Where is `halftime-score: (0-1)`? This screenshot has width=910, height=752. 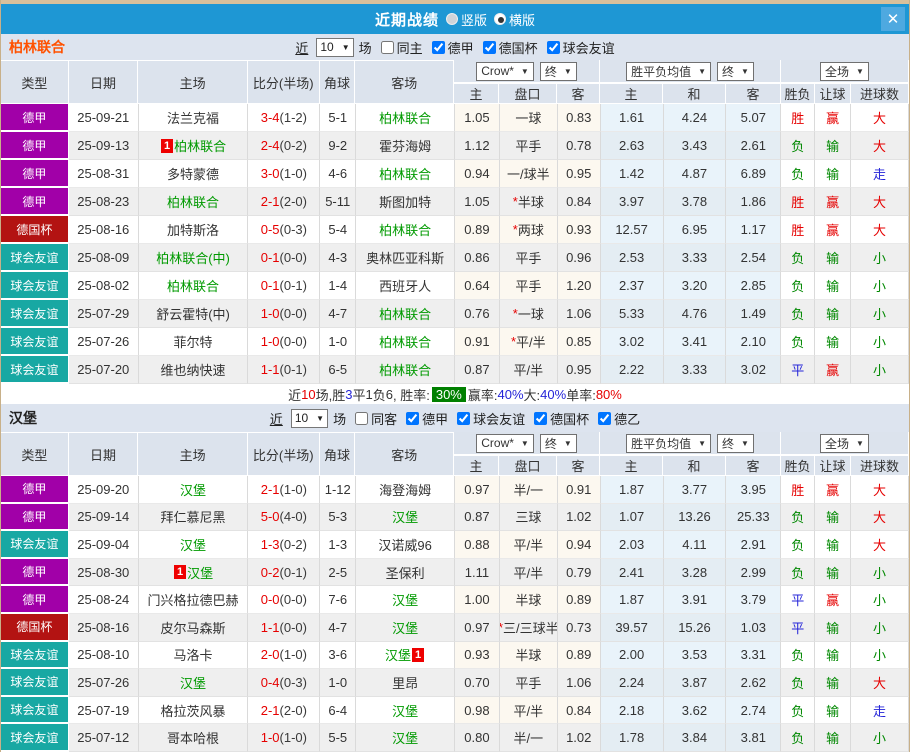 halftime-score: (0-1) is located at coordinates (293, 285).